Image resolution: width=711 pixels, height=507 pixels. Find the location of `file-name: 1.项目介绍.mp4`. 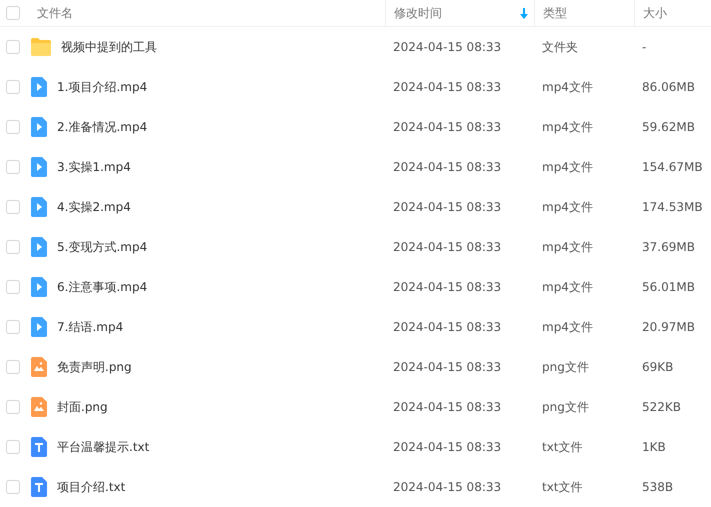

file-name: 1.项目介绍.mp4 is located at coordinates (102, 87).